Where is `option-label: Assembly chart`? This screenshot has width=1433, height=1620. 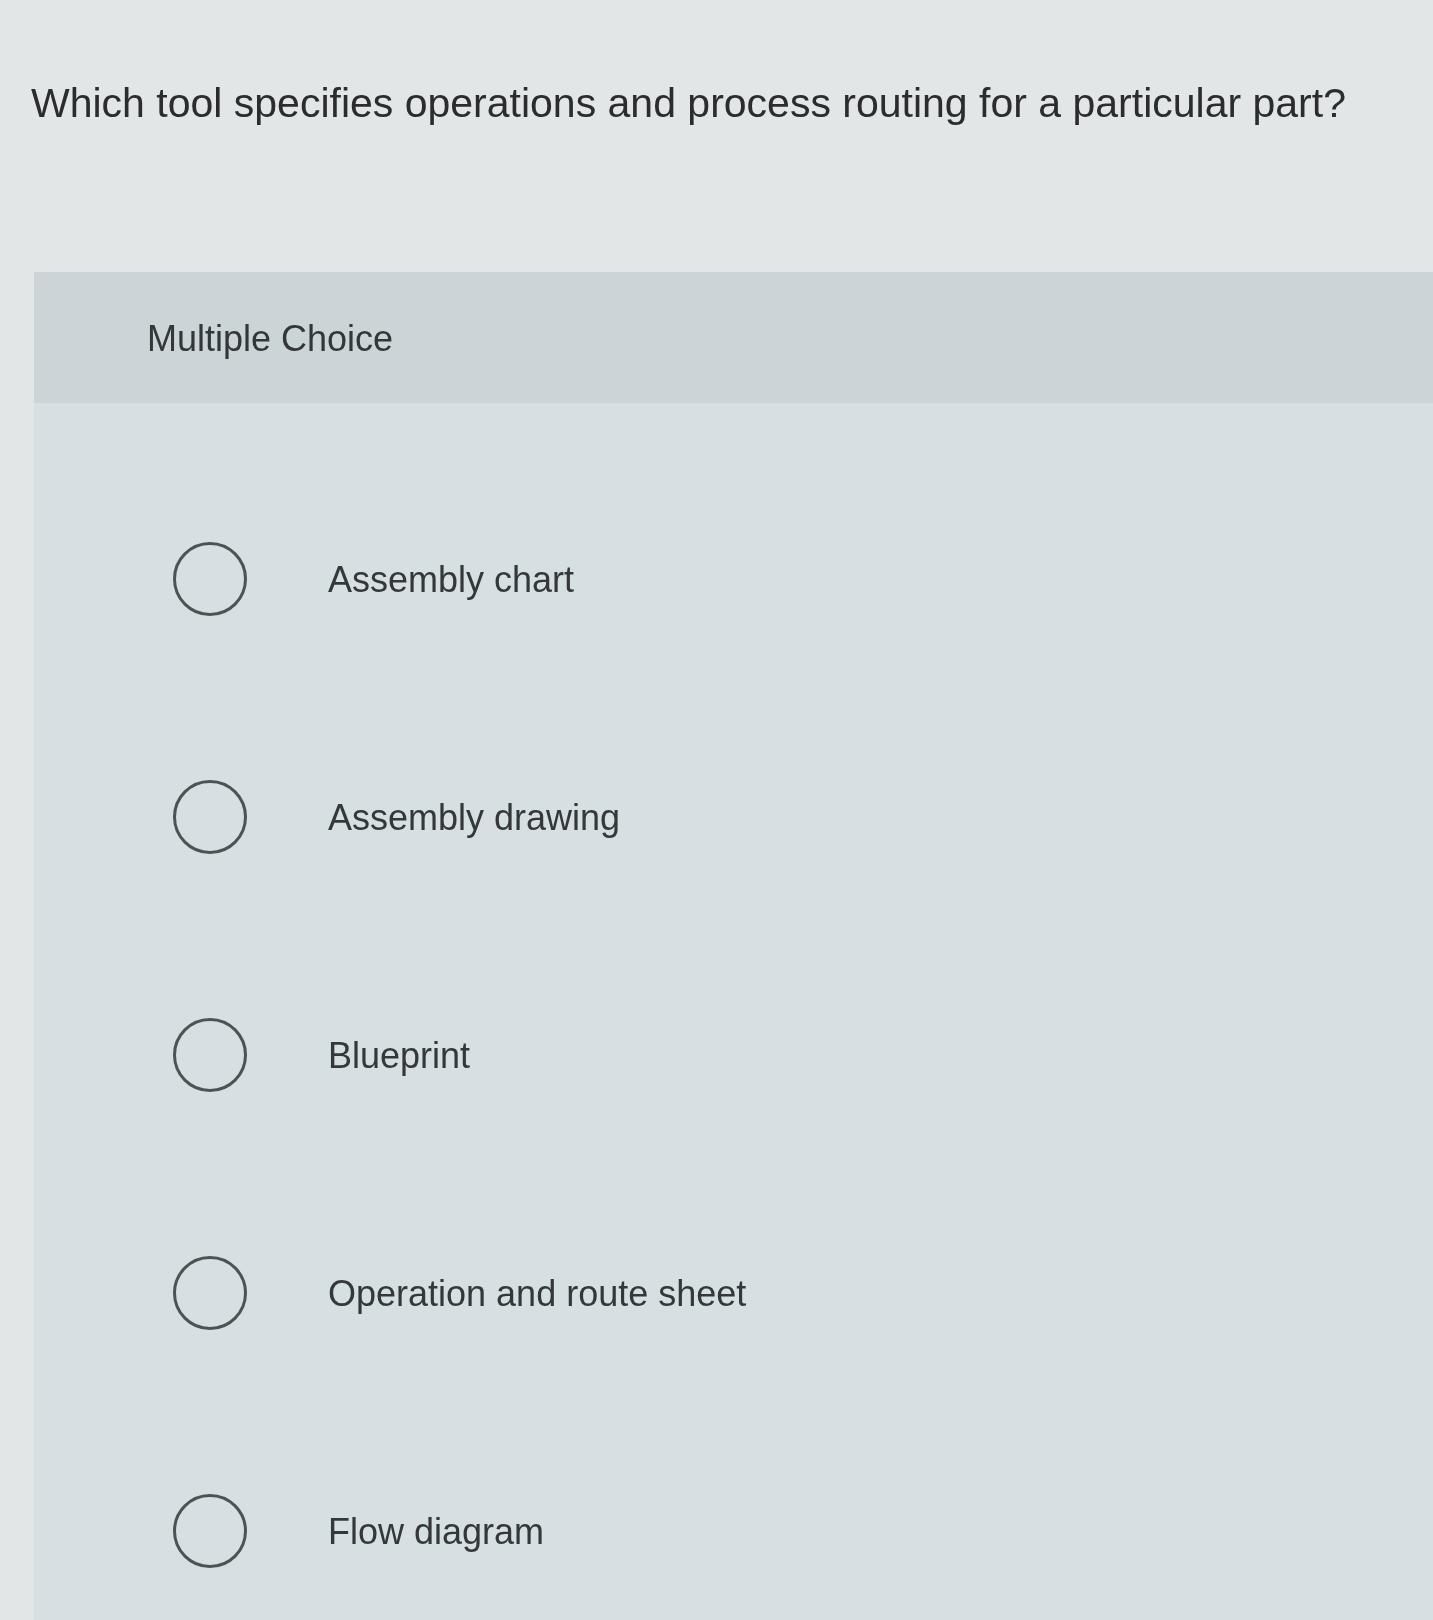 option-label: Assembly chart is located at coordinates (451, 579).